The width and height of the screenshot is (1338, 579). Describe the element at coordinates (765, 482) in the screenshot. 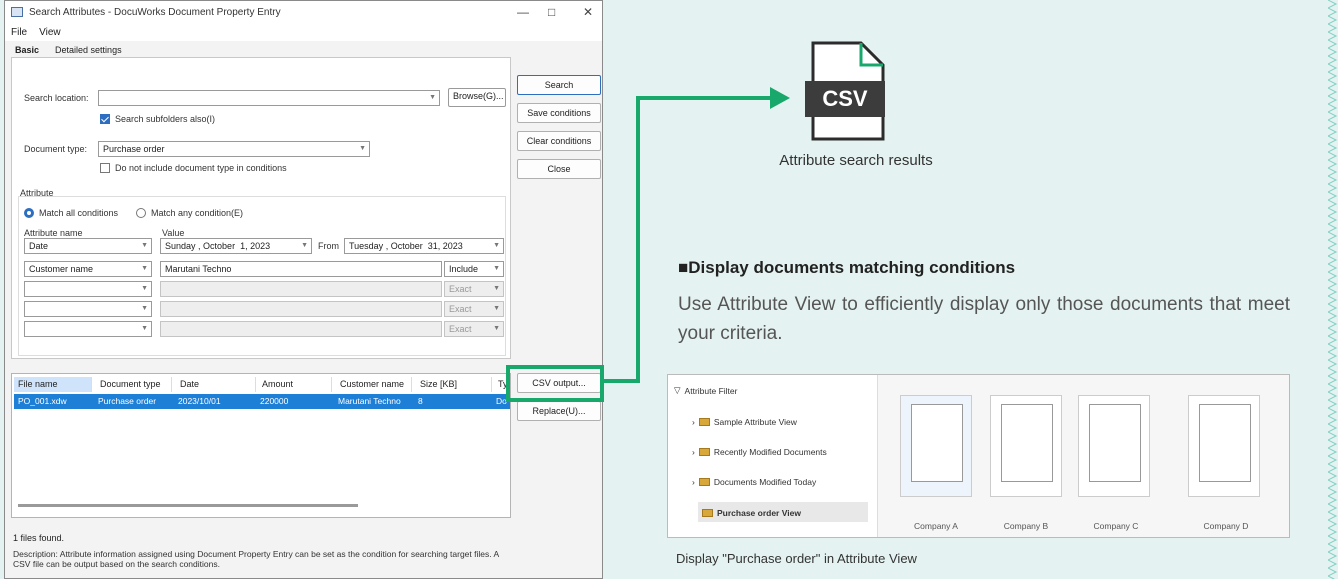

I see `tree-item-label: Documents Modified Today` at that location.